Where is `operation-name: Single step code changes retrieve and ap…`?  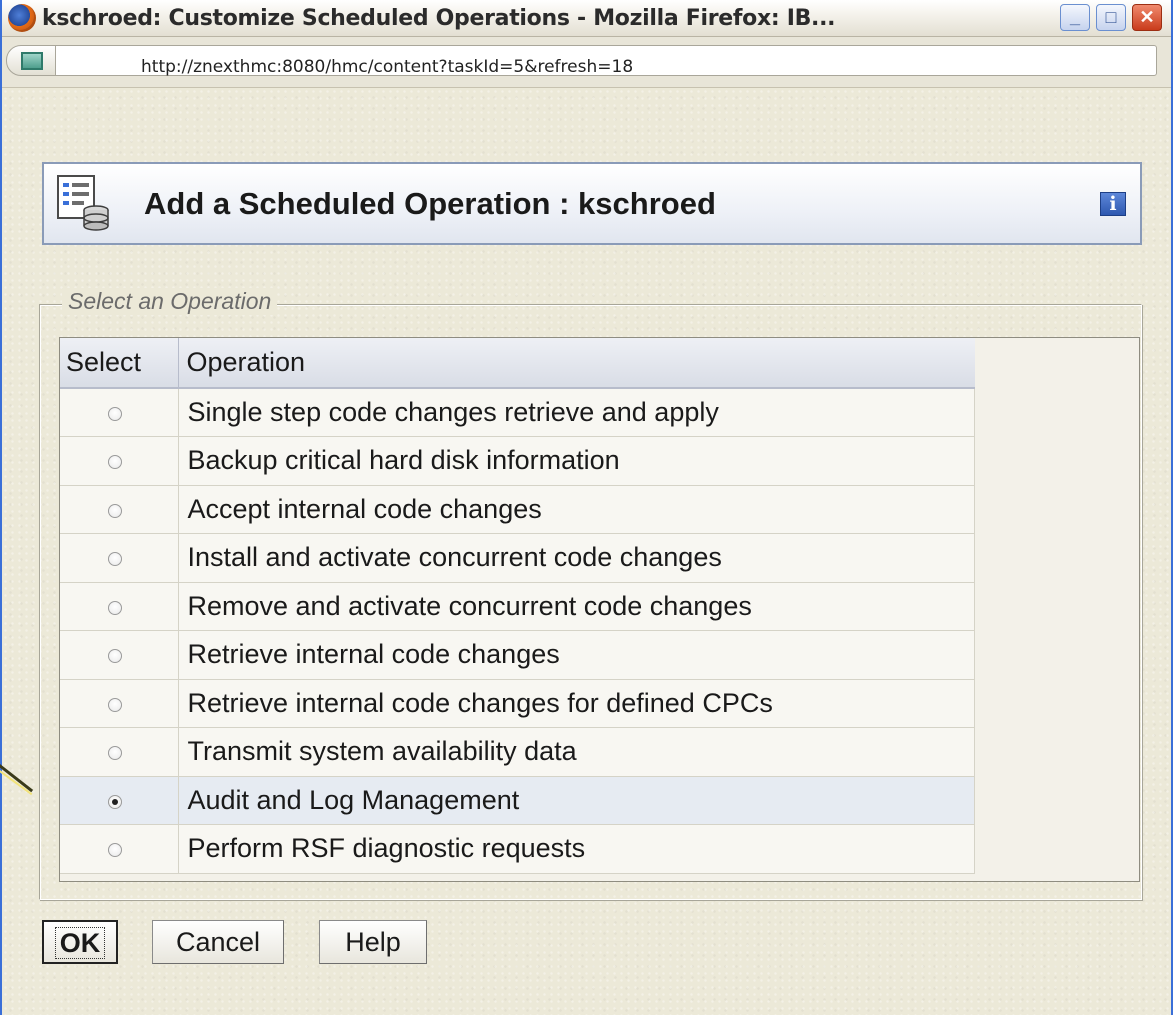 operation-name: Single step code changes retrieve and ap… is located at coordinates (576, 412).